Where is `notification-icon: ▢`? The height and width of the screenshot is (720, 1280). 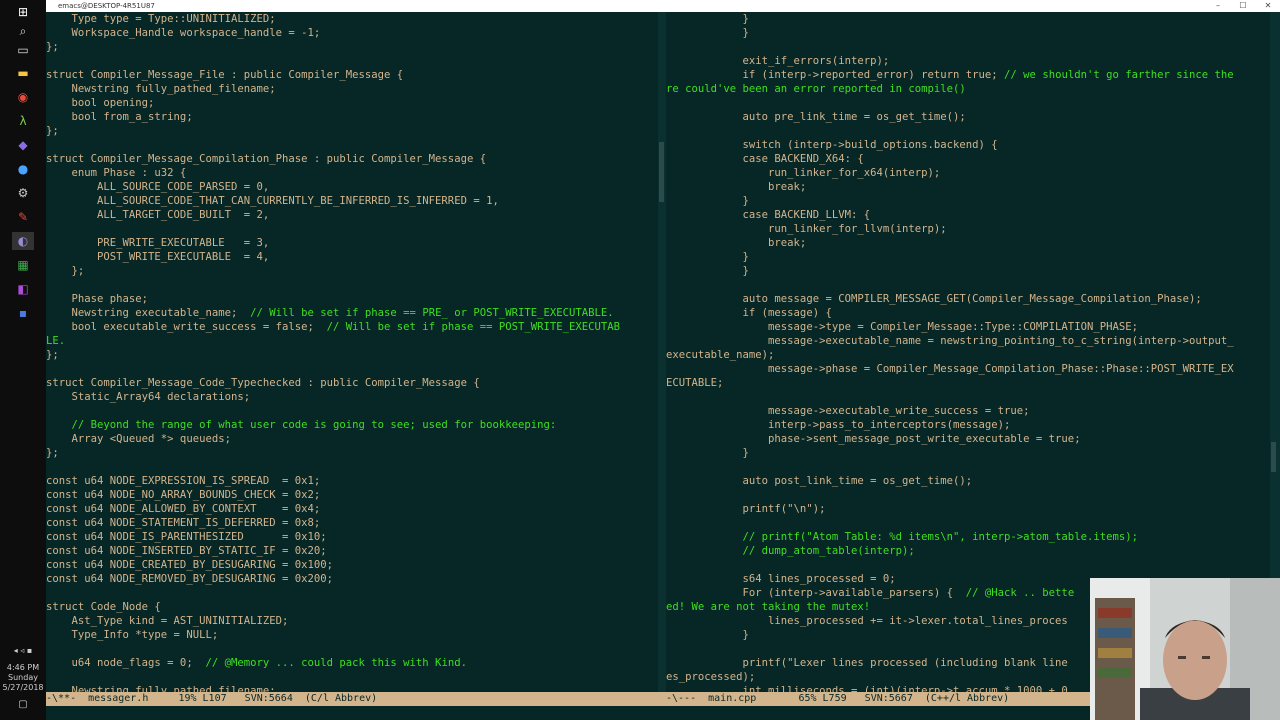 notification-icon: ▢ is located at coordinates (23, 705).